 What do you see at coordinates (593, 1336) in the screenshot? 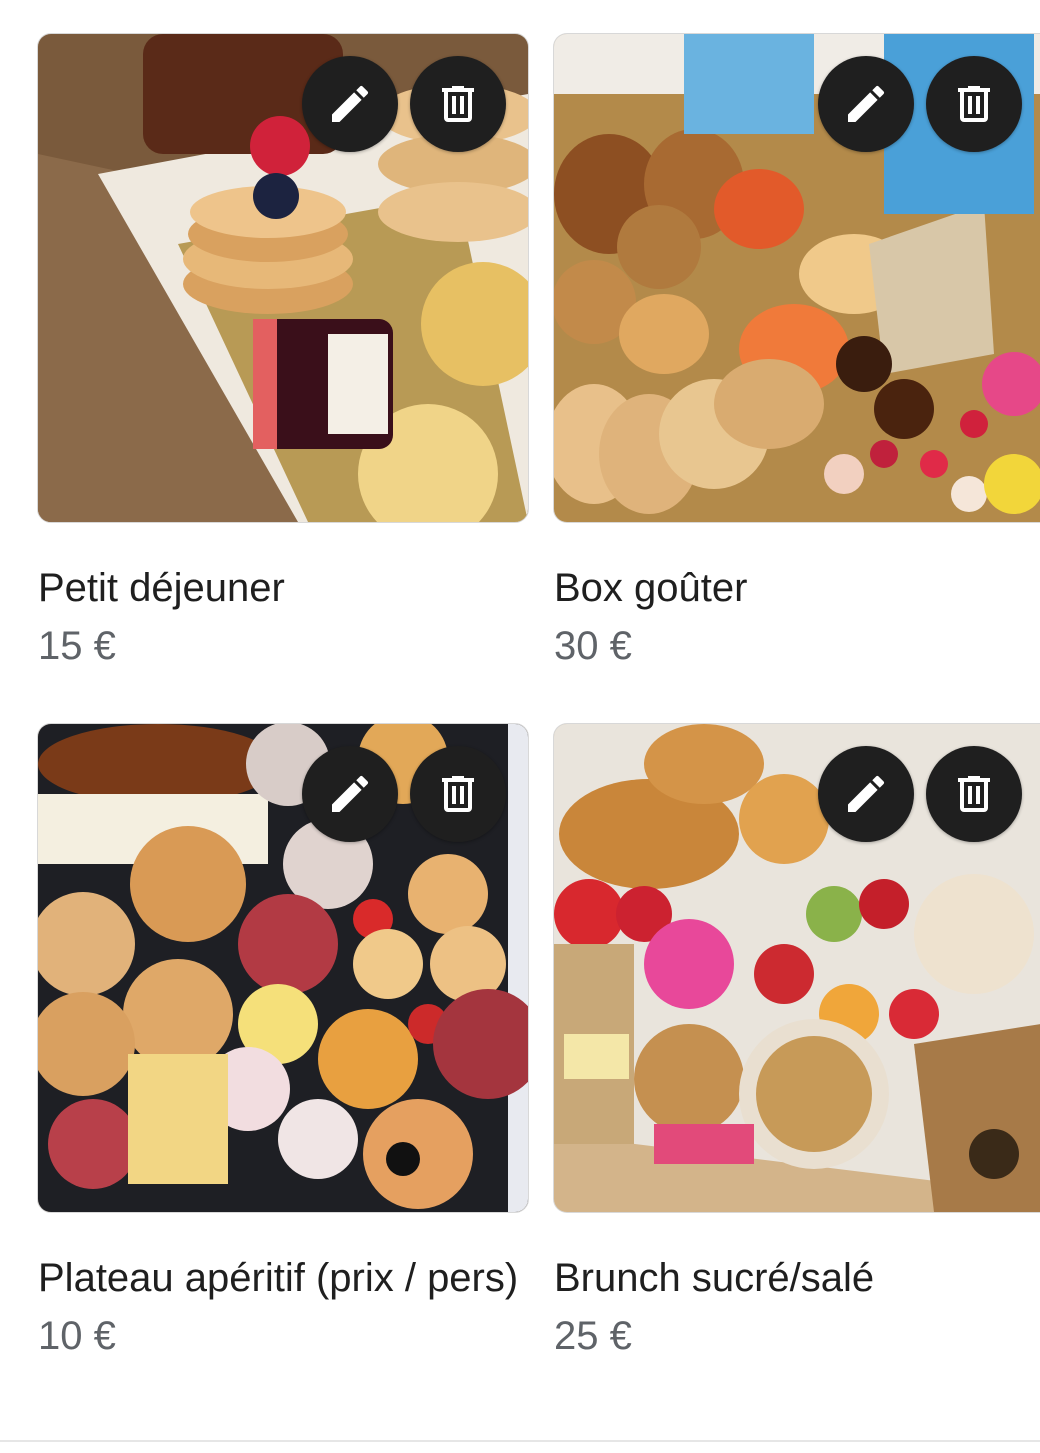
I see `product-price: 25 €` at bounding box center [593, 1336].